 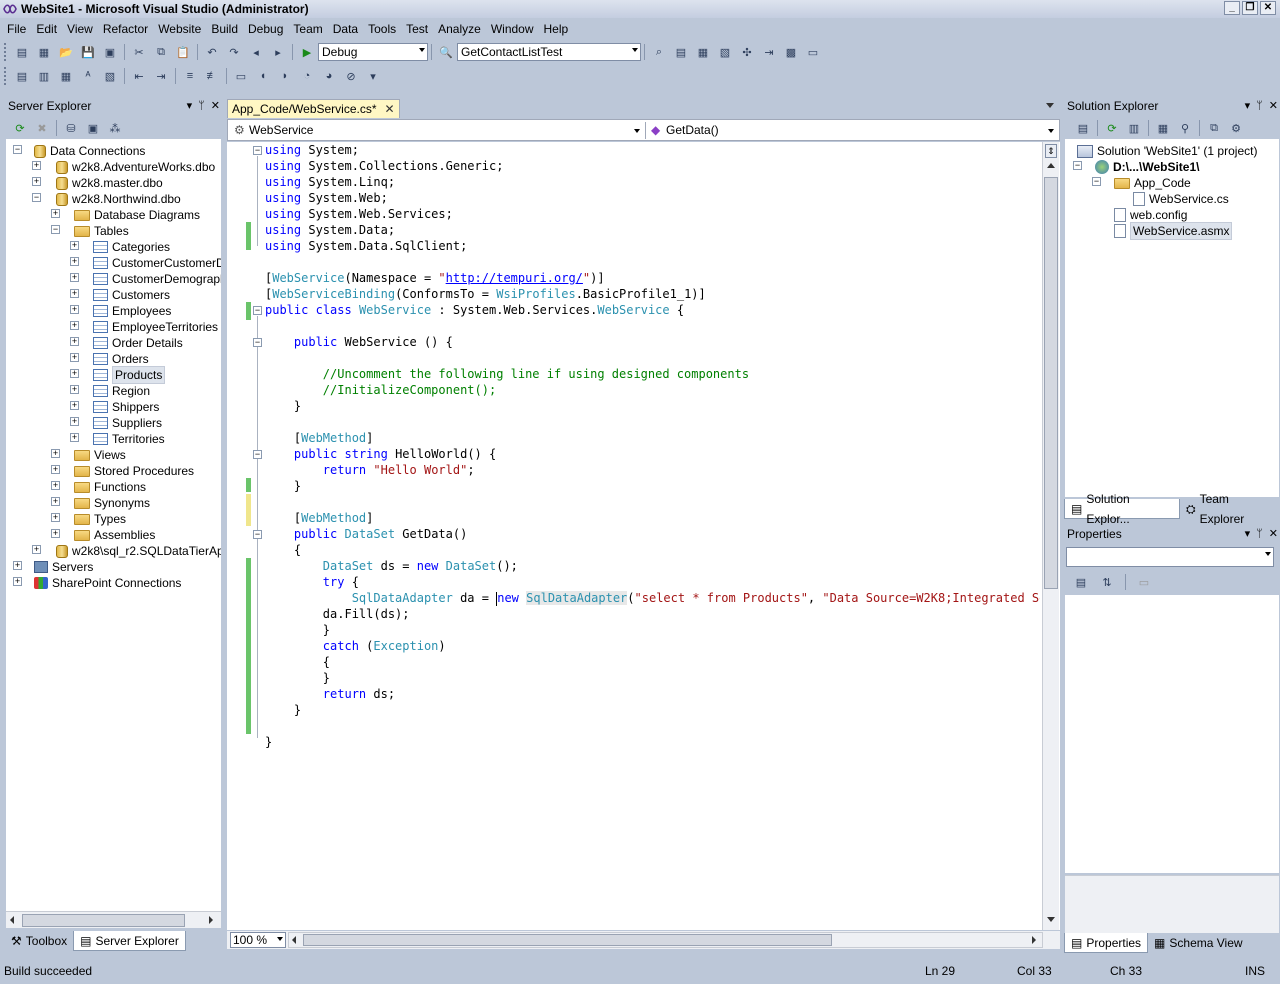 What do you see at coordinates (1172, 734) in the screenshot?
I see `property-grid` at bounding box center [1172, 734].